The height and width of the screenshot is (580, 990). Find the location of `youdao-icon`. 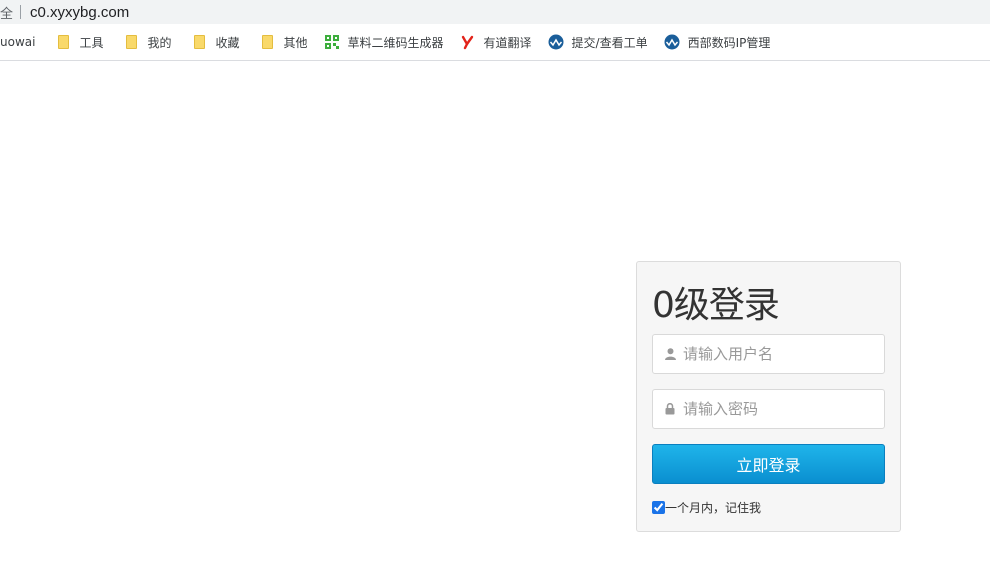

youdao-icon is located at coordinates (468, 42).